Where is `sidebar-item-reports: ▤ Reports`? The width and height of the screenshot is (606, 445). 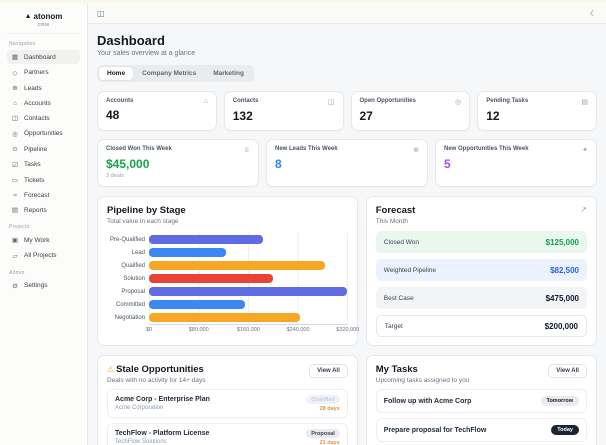 sidebar-item-reports: ▤ Reports is located at coordinates (43, 210).